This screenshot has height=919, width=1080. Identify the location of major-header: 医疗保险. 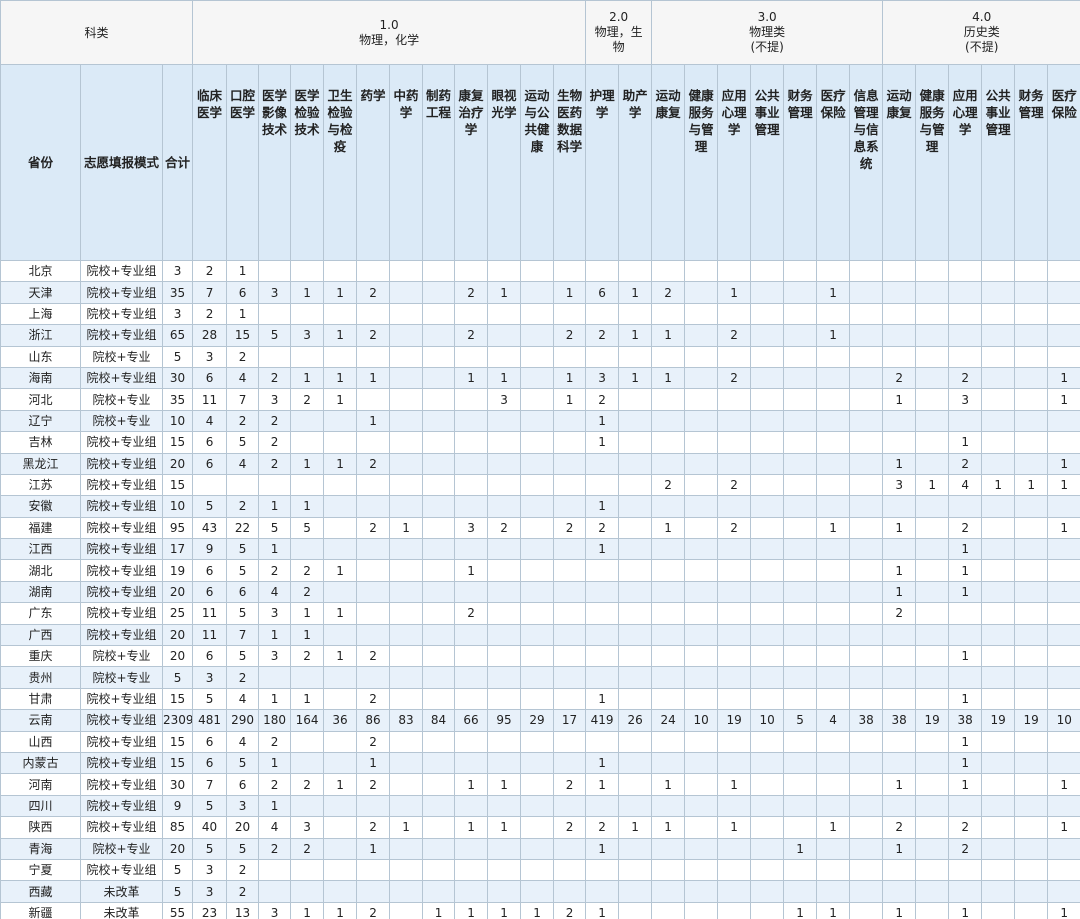
(833, 162).